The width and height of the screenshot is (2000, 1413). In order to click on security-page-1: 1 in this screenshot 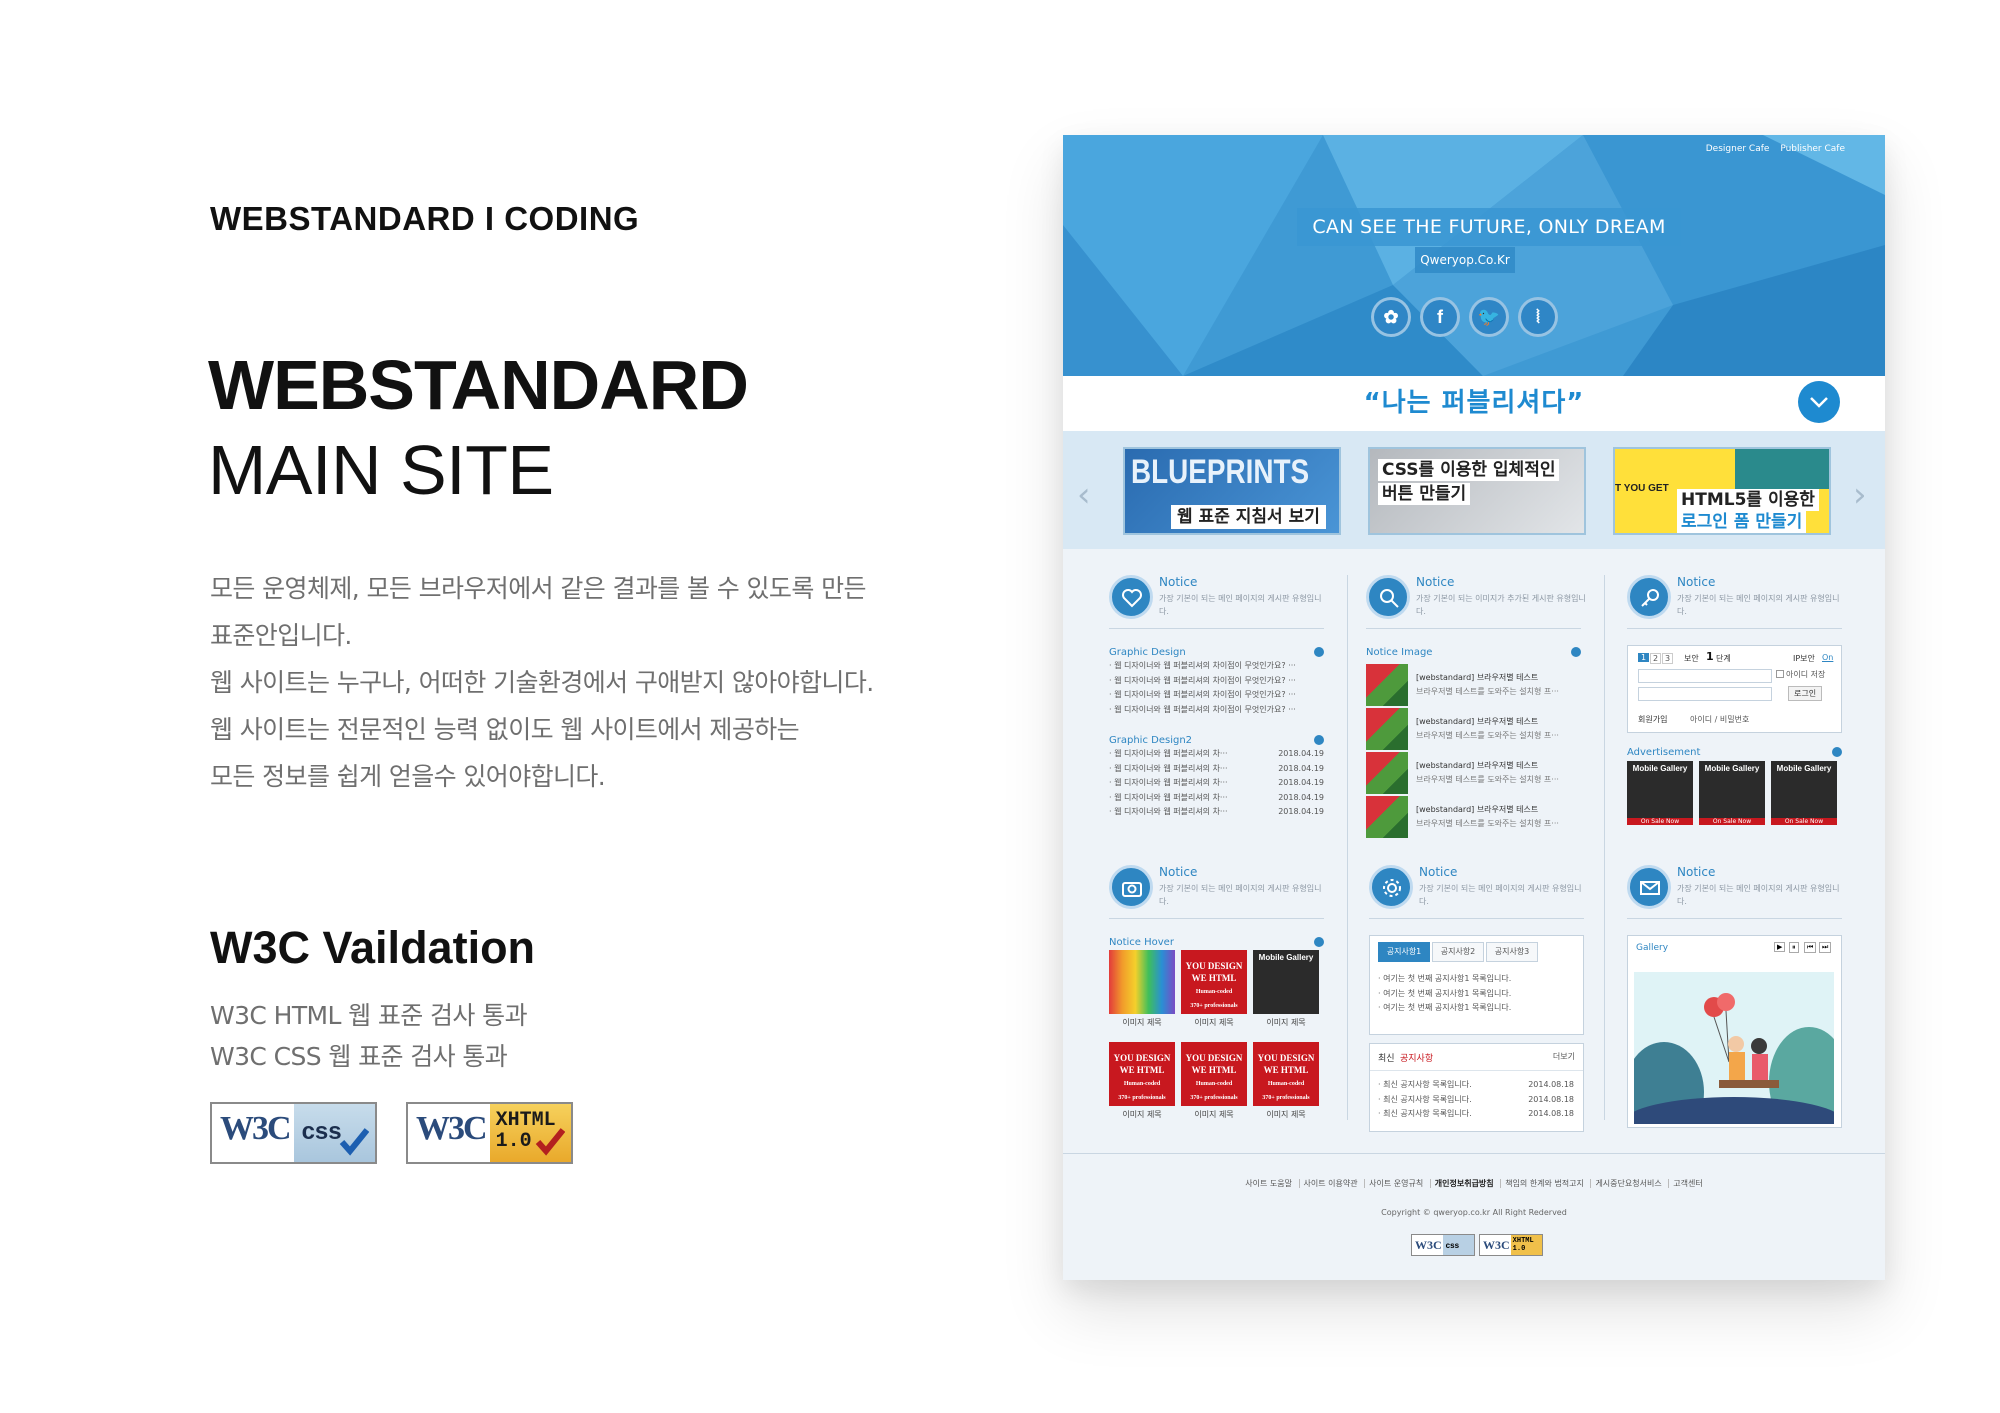, I will do `click(1644, 657)`.